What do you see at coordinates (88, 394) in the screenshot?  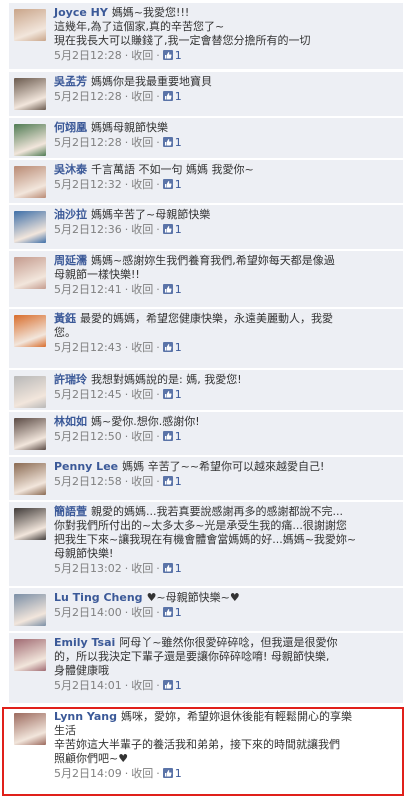 I see `comment-timestamp: 5月2日12:45` at bounding box center [88, 394].